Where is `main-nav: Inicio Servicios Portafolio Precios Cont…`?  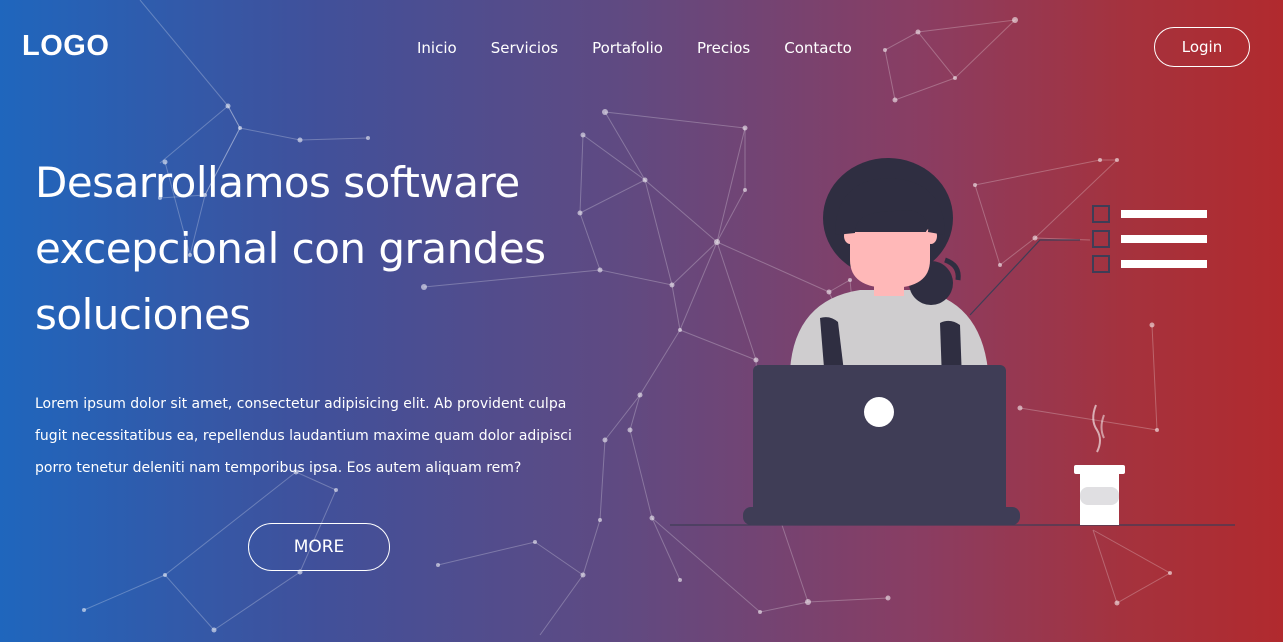
main-nav: Inicio Servicios Portafolio Precios Cont… is located at coordinates (651, 48).